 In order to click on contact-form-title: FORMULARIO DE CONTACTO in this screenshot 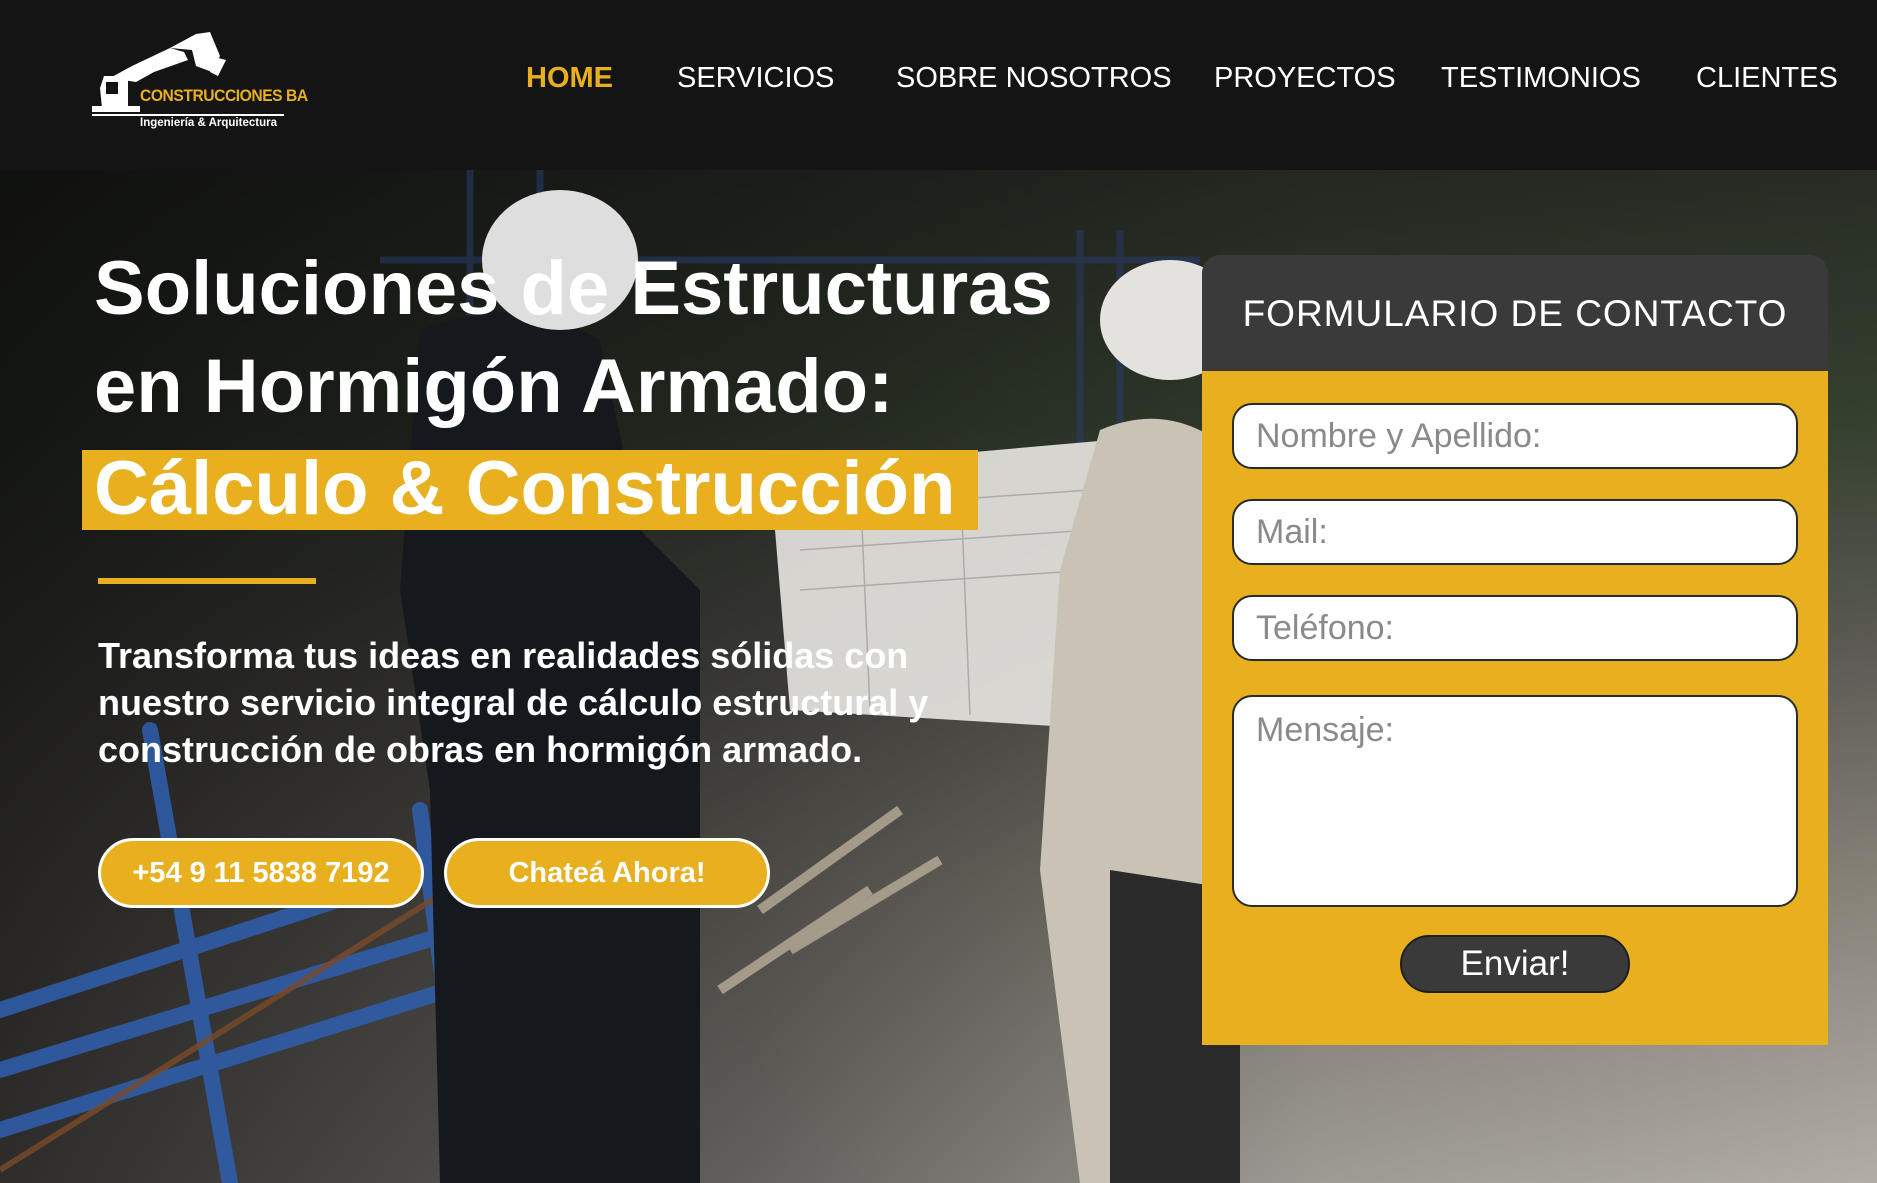, I will do `click(1515, 313)`.